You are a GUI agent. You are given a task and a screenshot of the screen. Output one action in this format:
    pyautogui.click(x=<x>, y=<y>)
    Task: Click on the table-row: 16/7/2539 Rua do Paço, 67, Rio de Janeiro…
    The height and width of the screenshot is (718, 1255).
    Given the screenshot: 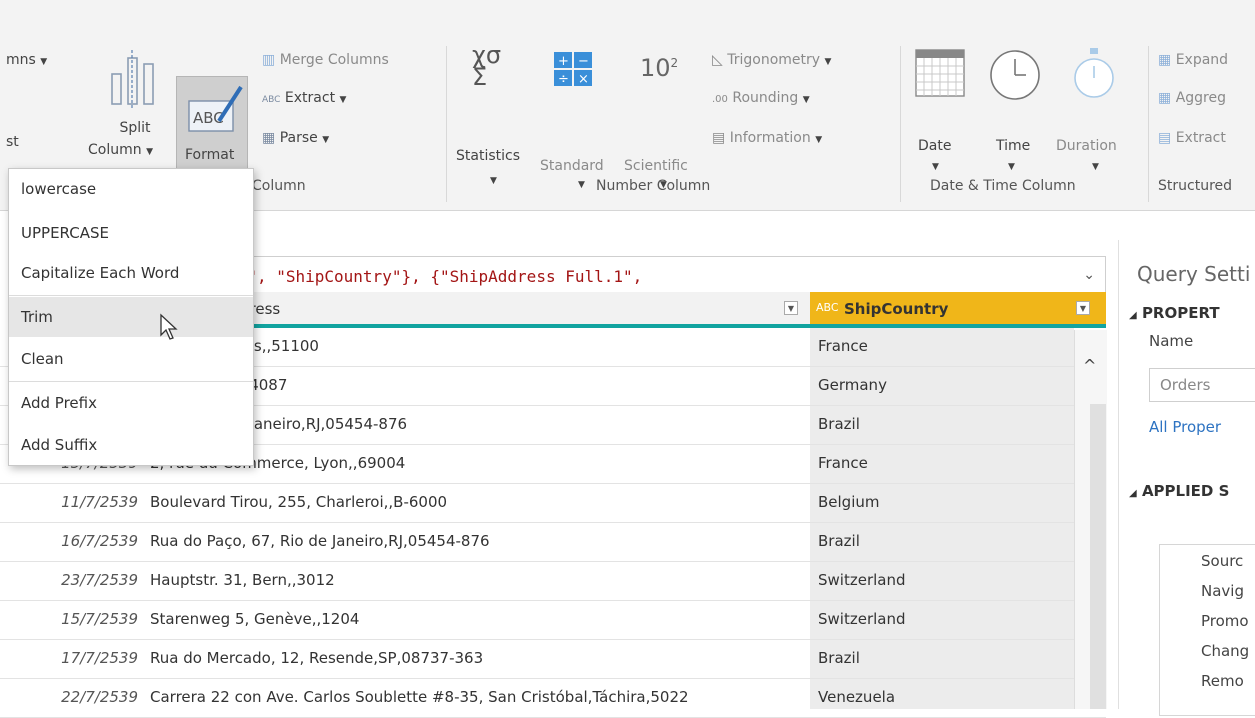 What is the action you would take?
    pyautogui.click(x=553, y=542)
    